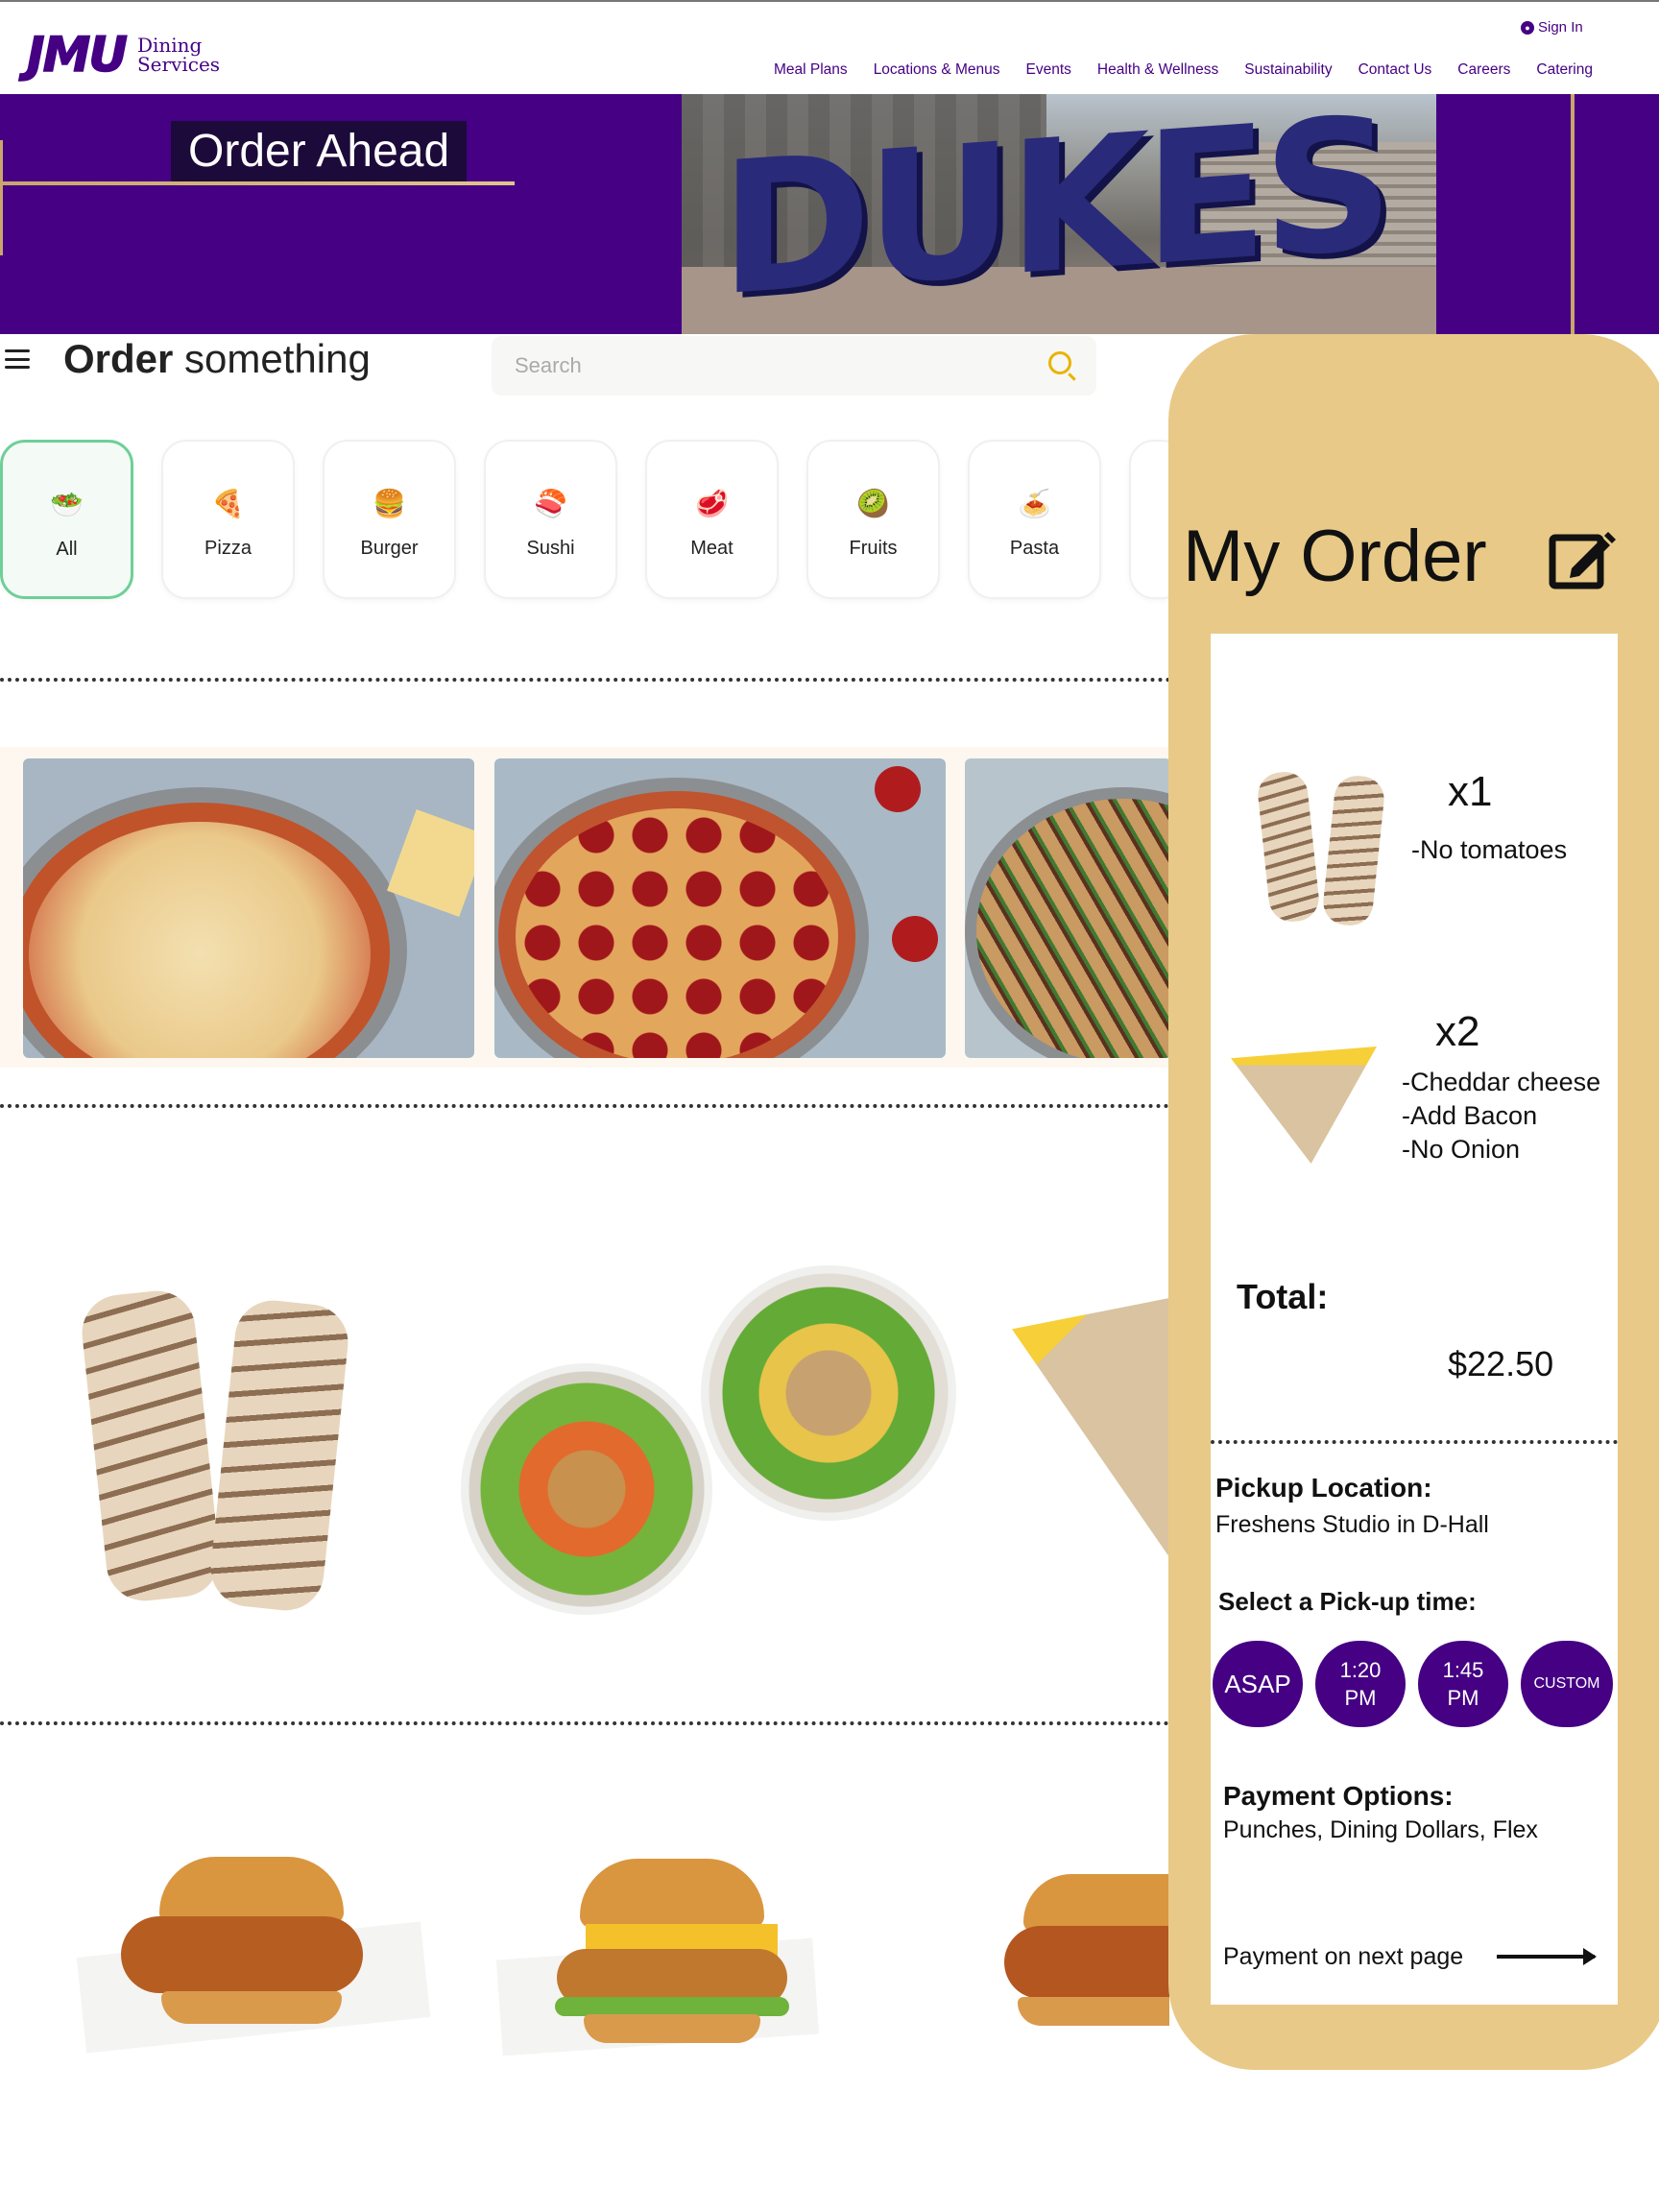  What do you see at coordinates (1059, 214) in the screenshot?
I see `dukes-sign-photo: DUKES` at bounding box center [1059, 214].